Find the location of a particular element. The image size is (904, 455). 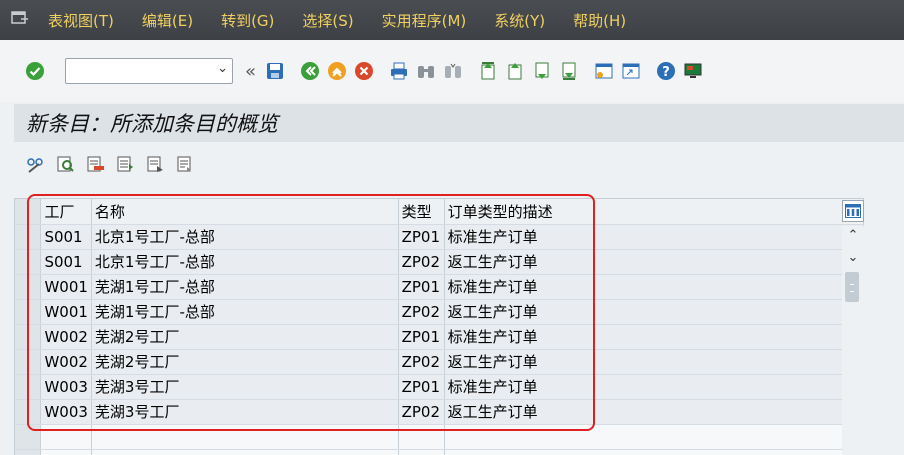

table-row: W003 芜湖3号工厂 ZP02 返工生产订单 is located at coordinates (439, 412).